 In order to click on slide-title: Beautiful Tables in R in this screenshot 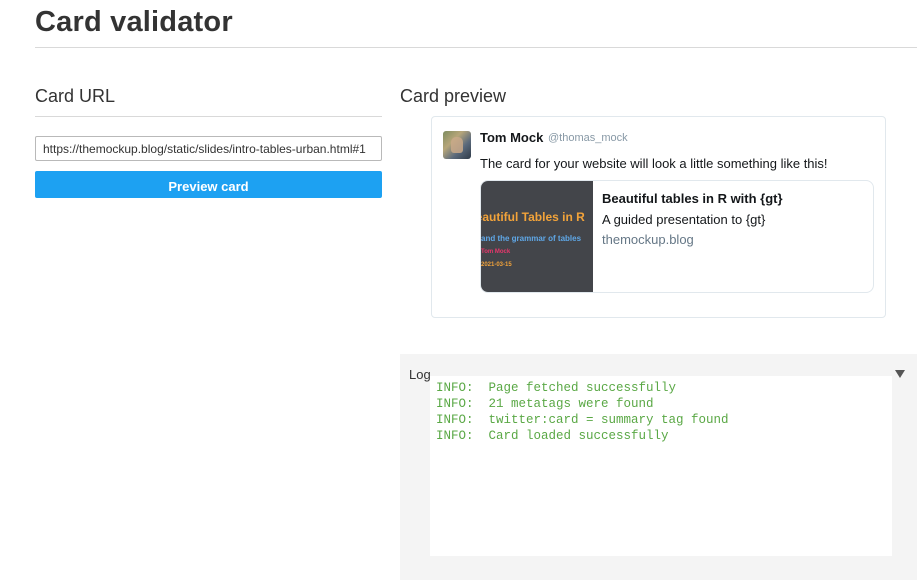, I will do `click(533, 217)`.